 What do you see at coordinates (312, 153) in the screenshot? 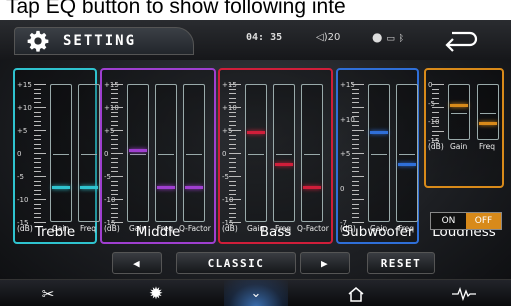
I see `slider-bass-q-factor` at bounding box center [312, 153].